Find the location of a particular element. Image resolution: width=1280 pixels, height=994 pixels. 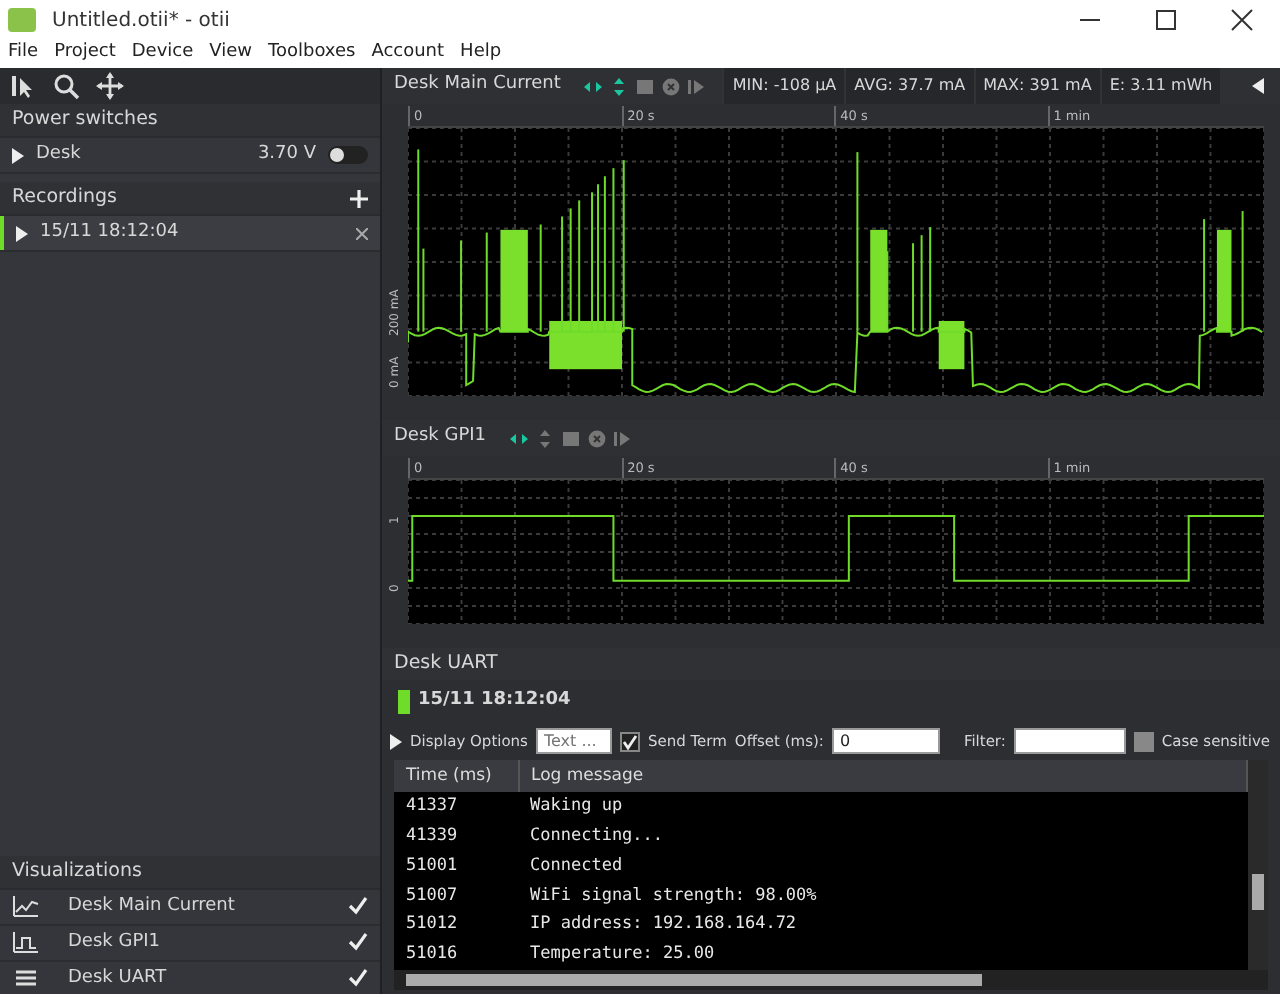

table-cell-text: Temperature: 25.00 is located at coordinates (622, 955).